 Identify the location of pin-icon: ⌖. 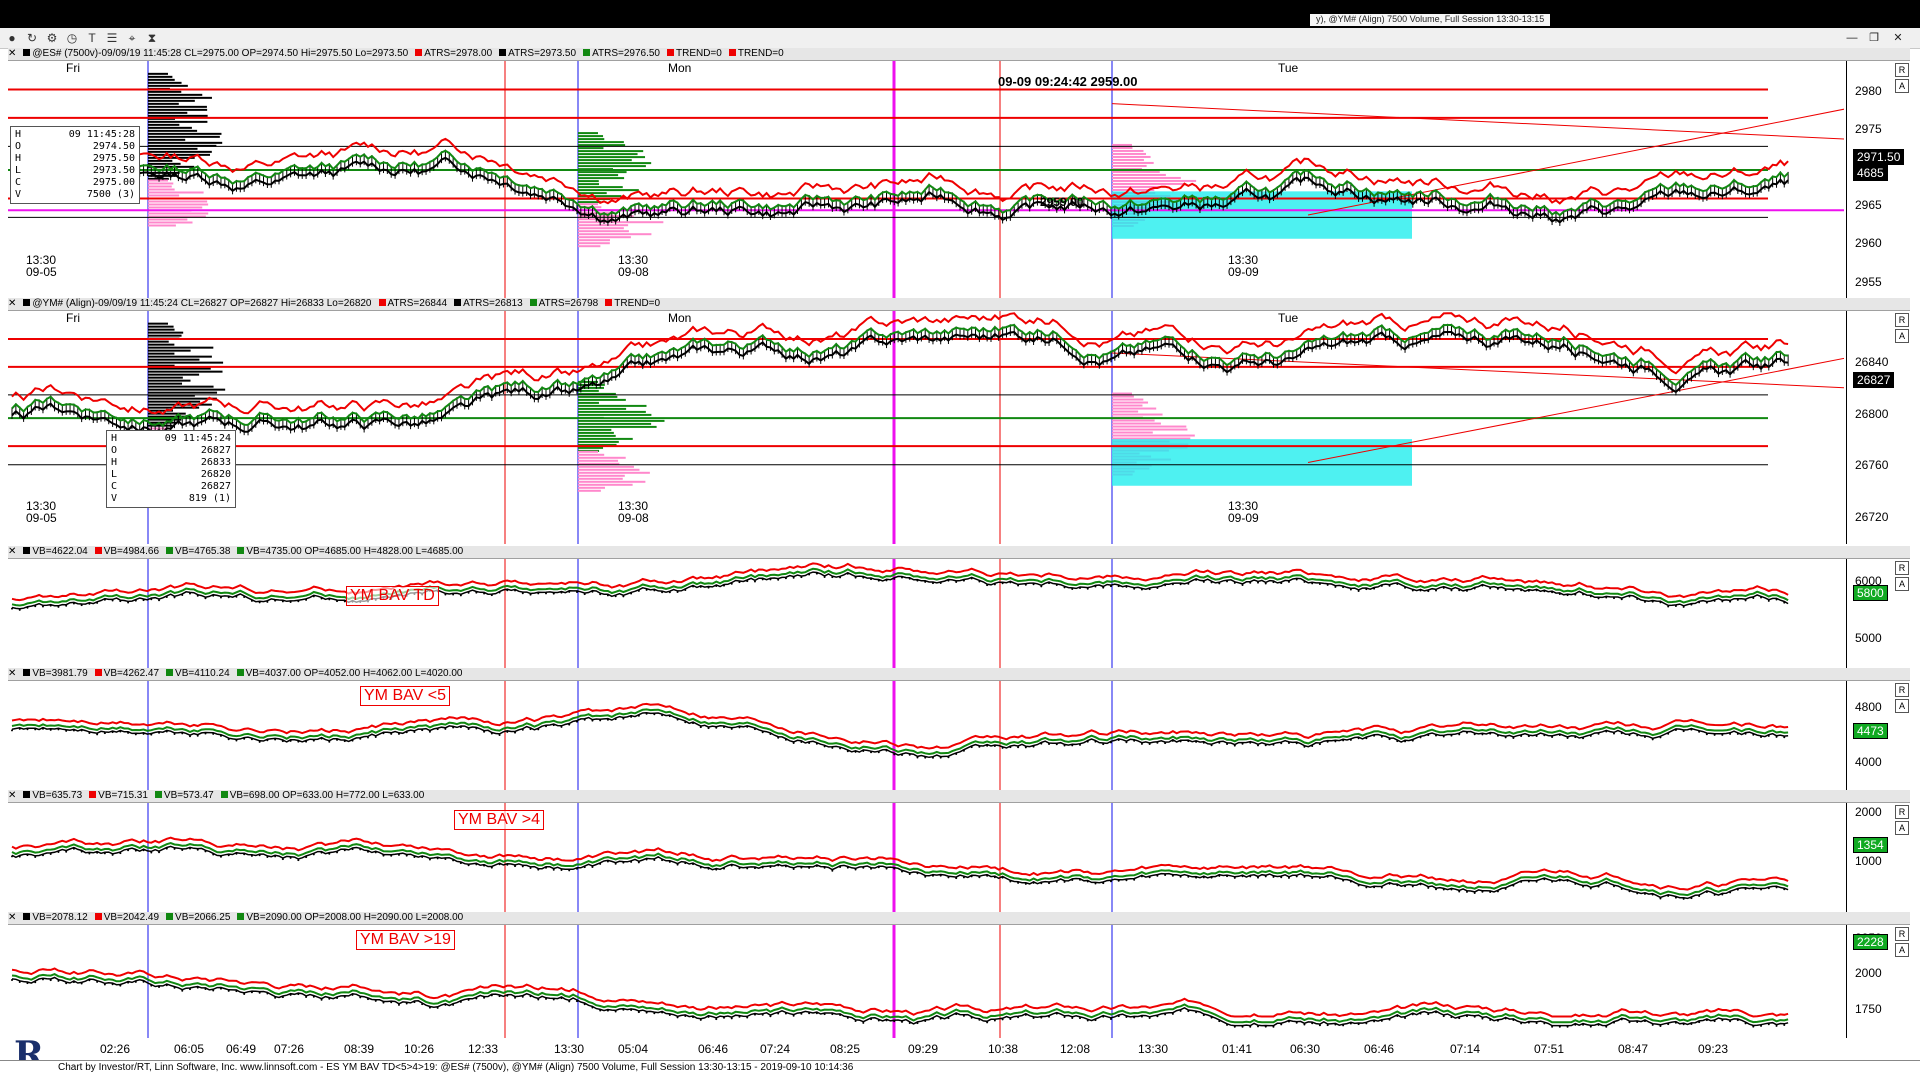
(132, 38).